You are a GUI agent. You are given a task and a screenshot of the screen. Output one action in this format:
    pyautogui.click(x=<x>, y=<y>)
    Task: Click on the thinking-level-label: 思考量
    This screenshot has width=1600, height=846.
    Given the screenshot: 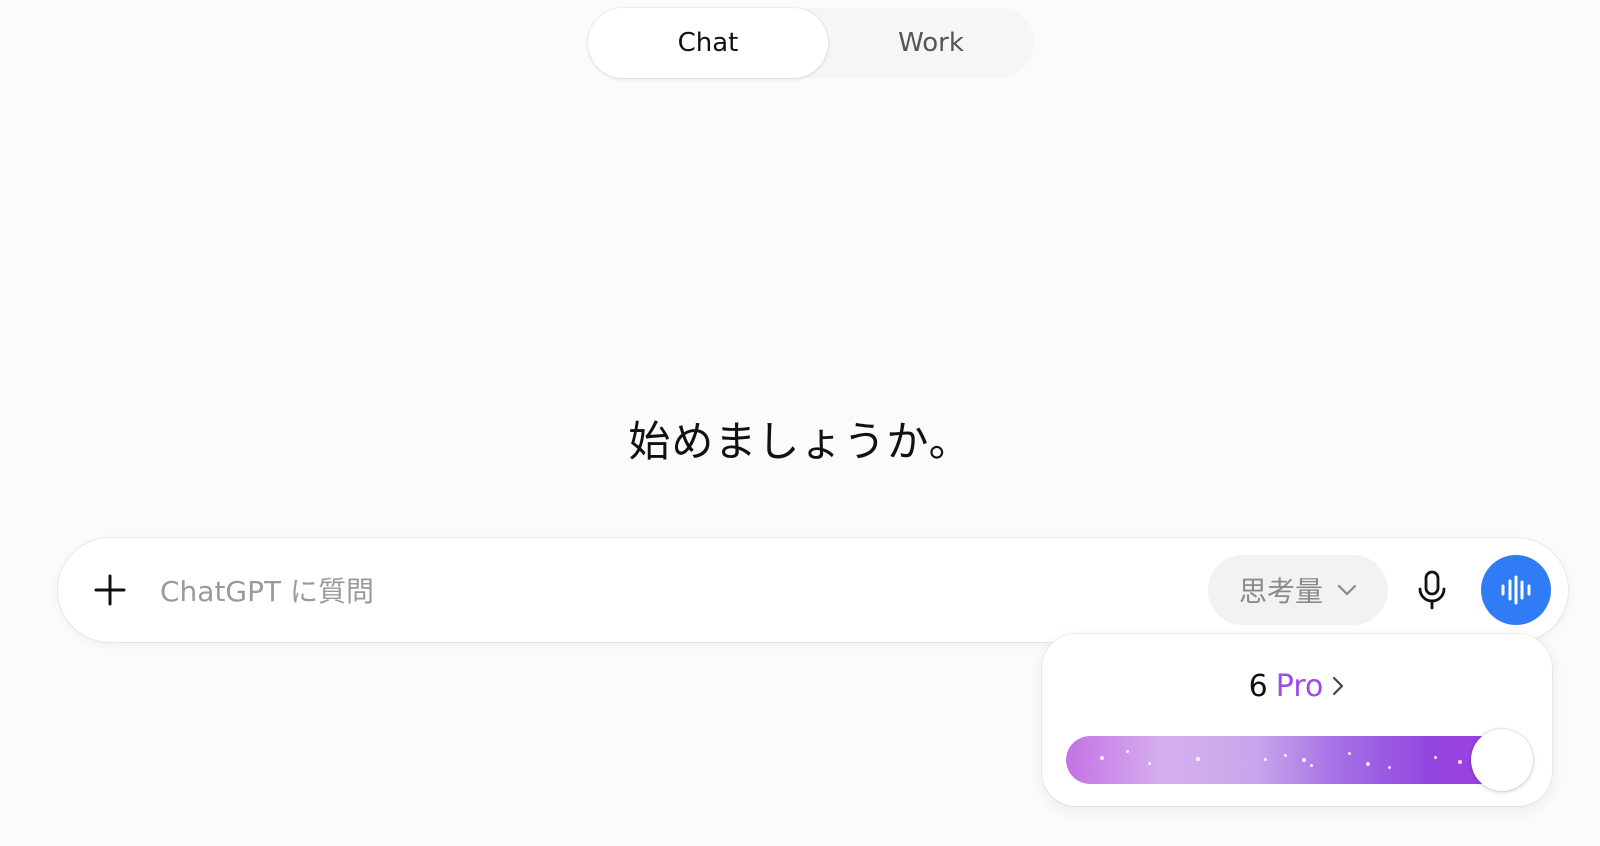 What is the action you would take?
    pyautogui.click(x=1280, y=591)
    